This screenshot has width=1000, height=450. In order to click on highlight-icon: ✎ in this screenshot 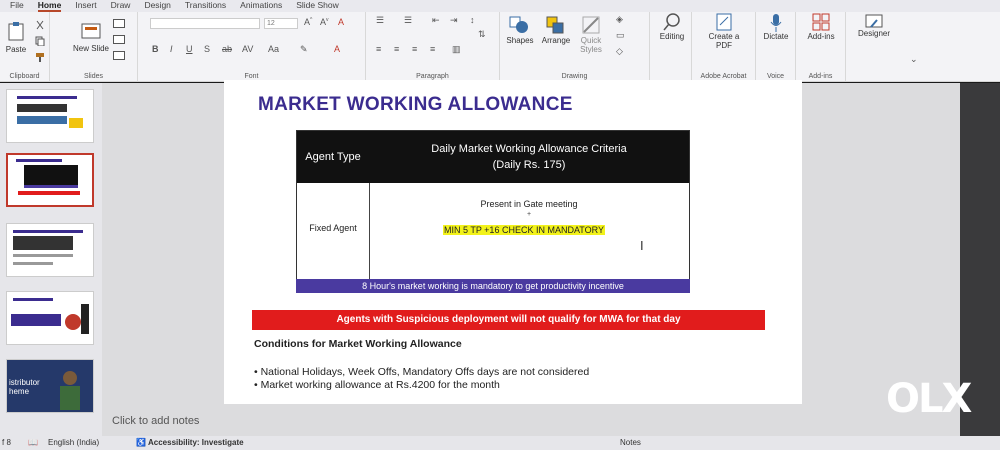, I will do `click(304, 49)`.